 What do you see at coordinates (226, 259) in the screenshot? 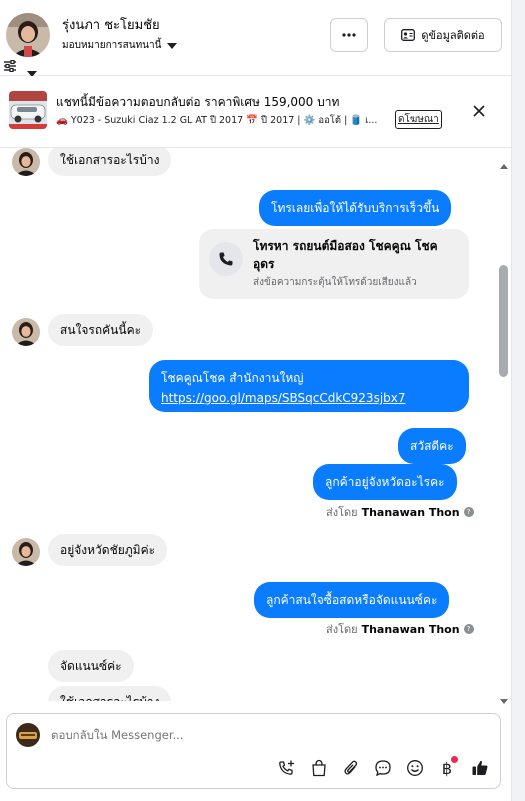
I see `phone-icon` at bounding box center [226, 259].